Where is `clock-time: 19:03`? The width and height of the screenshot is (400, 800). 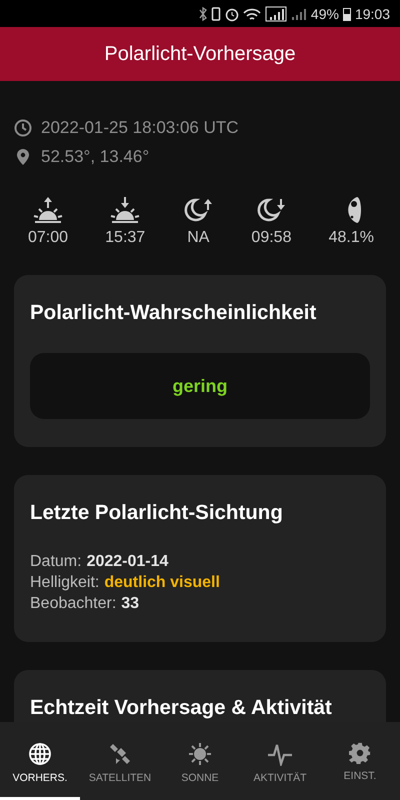 clock-time: 19:03 is located at coordinates (372, 14).